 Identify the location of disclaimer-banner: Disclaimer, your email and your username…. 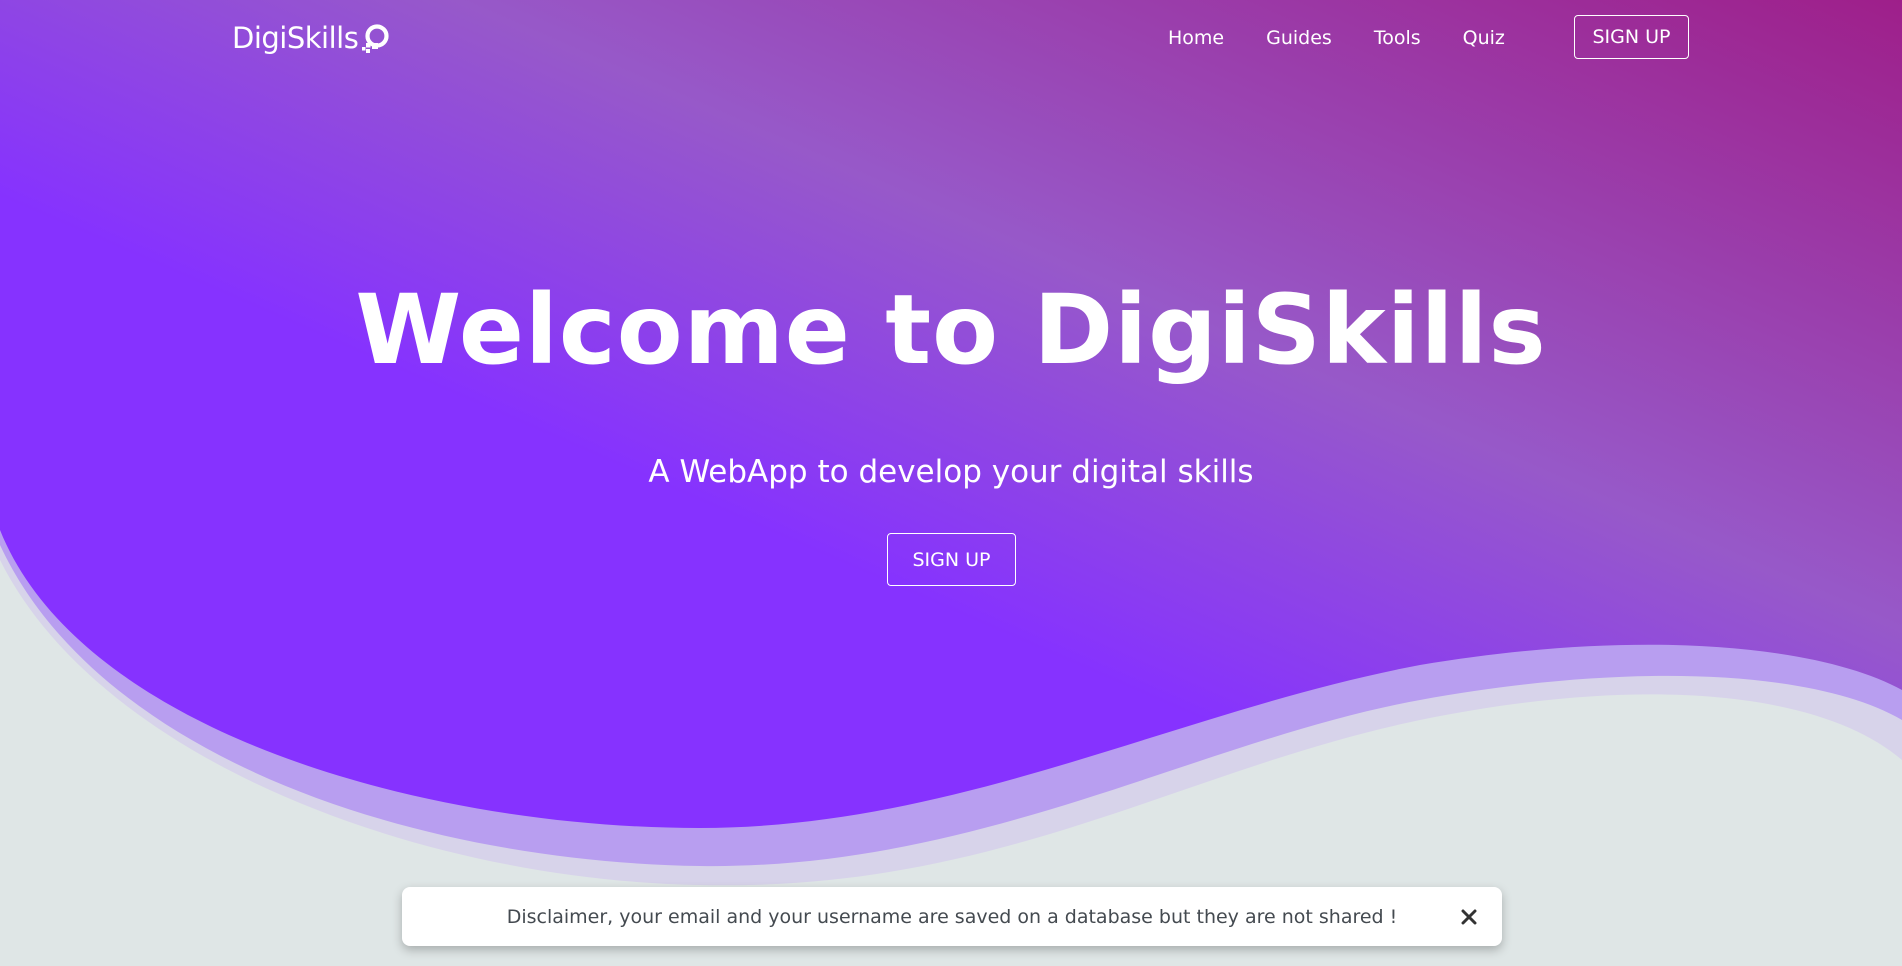
(952, 916).